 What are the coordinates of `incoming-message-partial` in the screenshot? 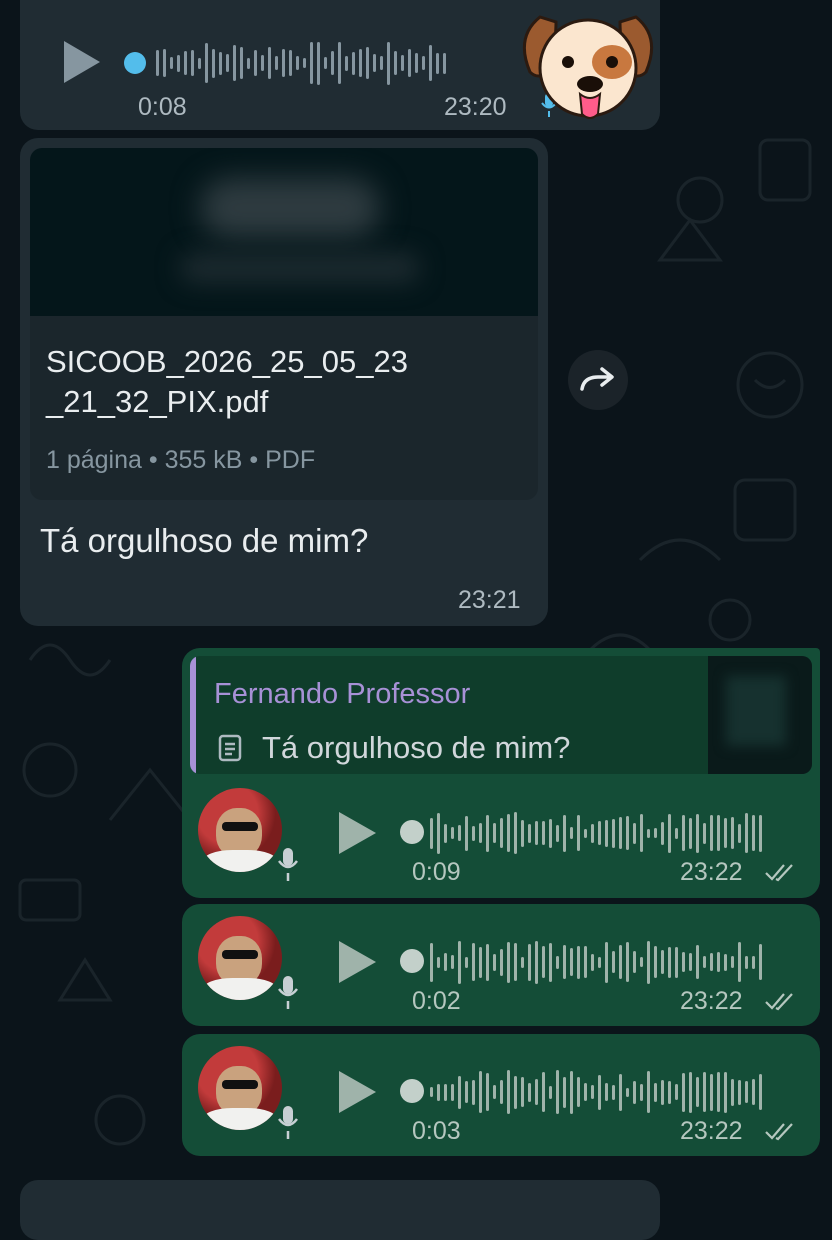 It's located at (340, 1210).